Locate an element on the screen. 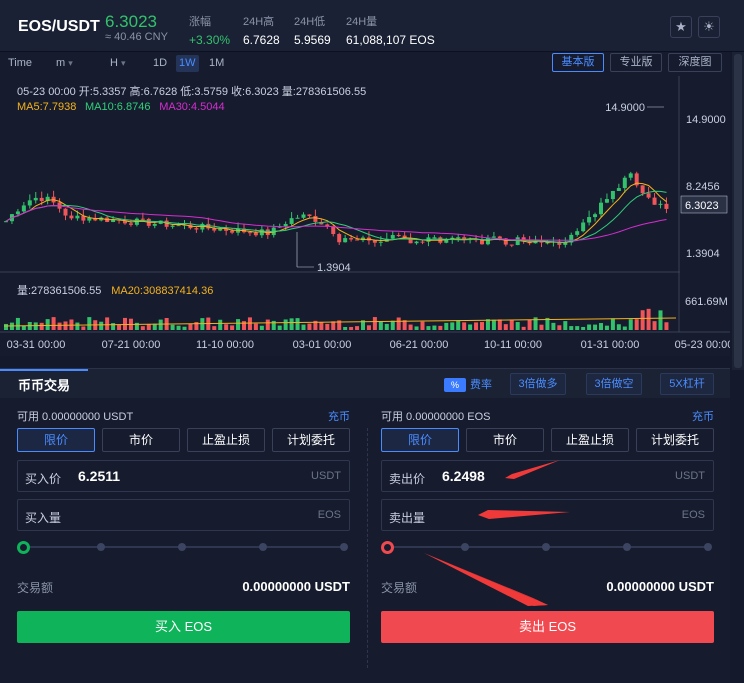  sell-order-market: 市价 is located at coordinates (505, 440).